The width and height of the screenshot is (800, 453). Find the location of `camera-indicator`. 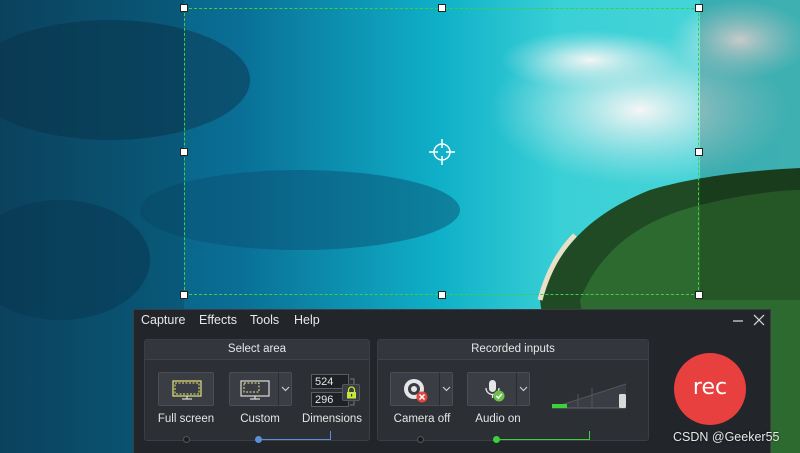

camera-indicator is located at coordinates (420, 439).